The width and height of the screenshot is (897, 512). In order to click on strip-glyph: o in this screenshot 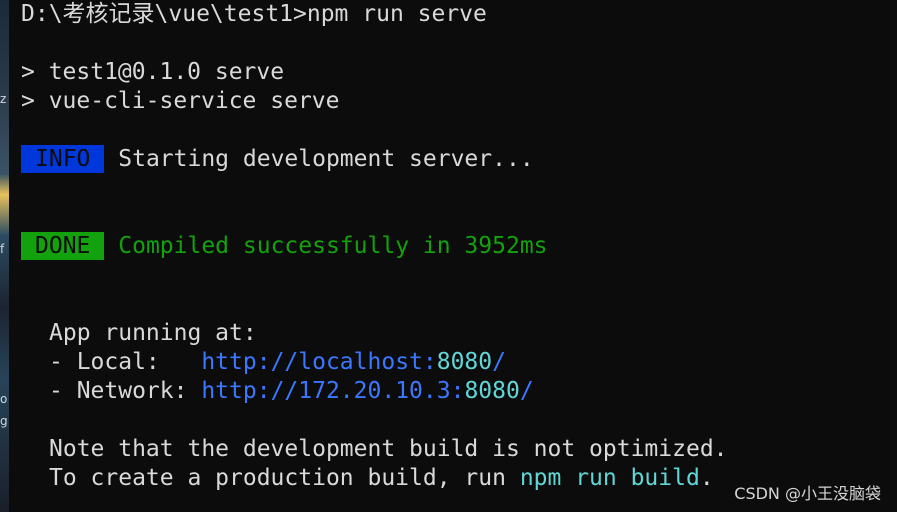, I will do `click(4, 399)`.